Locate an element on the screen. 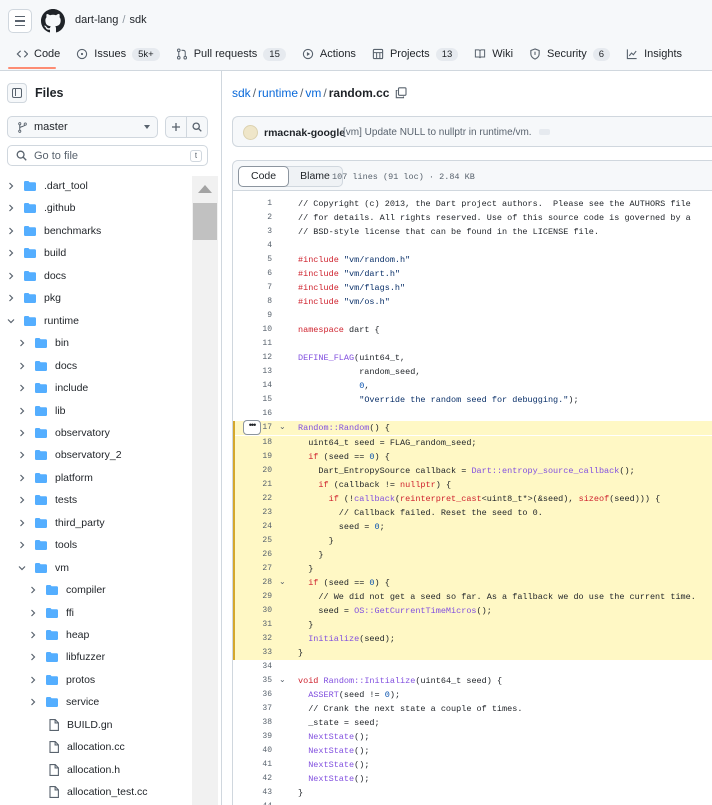 Image resolution: width=712 pixels, height=805 pixels. sidebar-scrollbar is located at coordinates (205, 490).